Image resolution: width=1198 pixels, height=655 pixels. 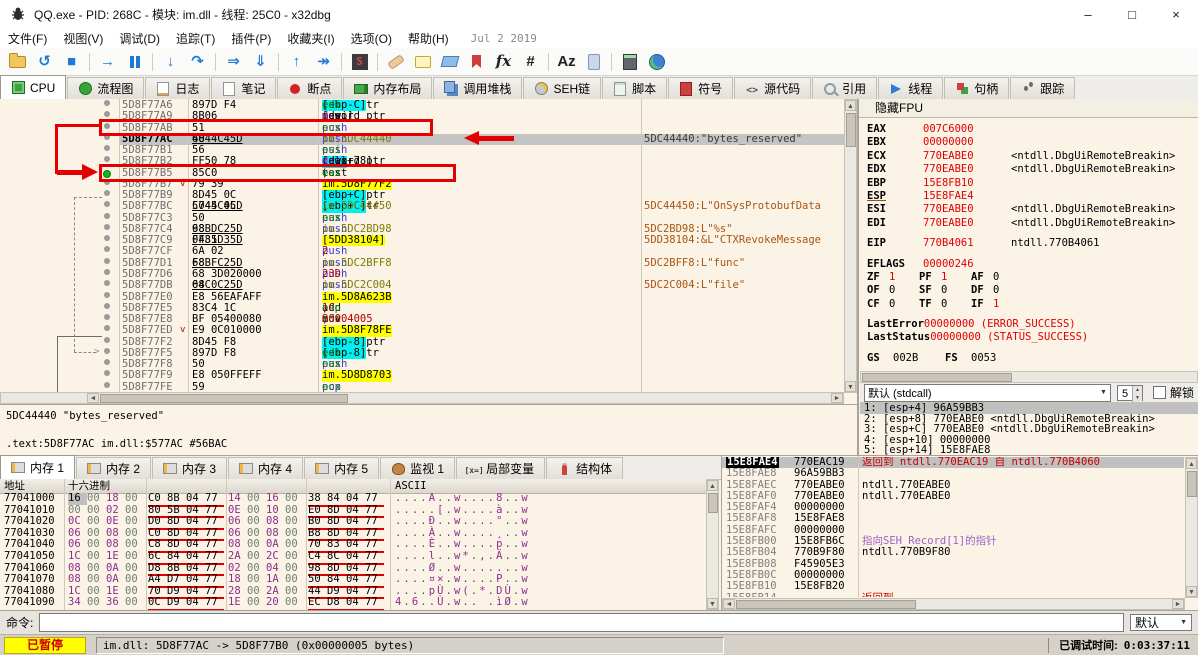 I want to click on animate-over-button: ⇓, so click(x=260, y=62).